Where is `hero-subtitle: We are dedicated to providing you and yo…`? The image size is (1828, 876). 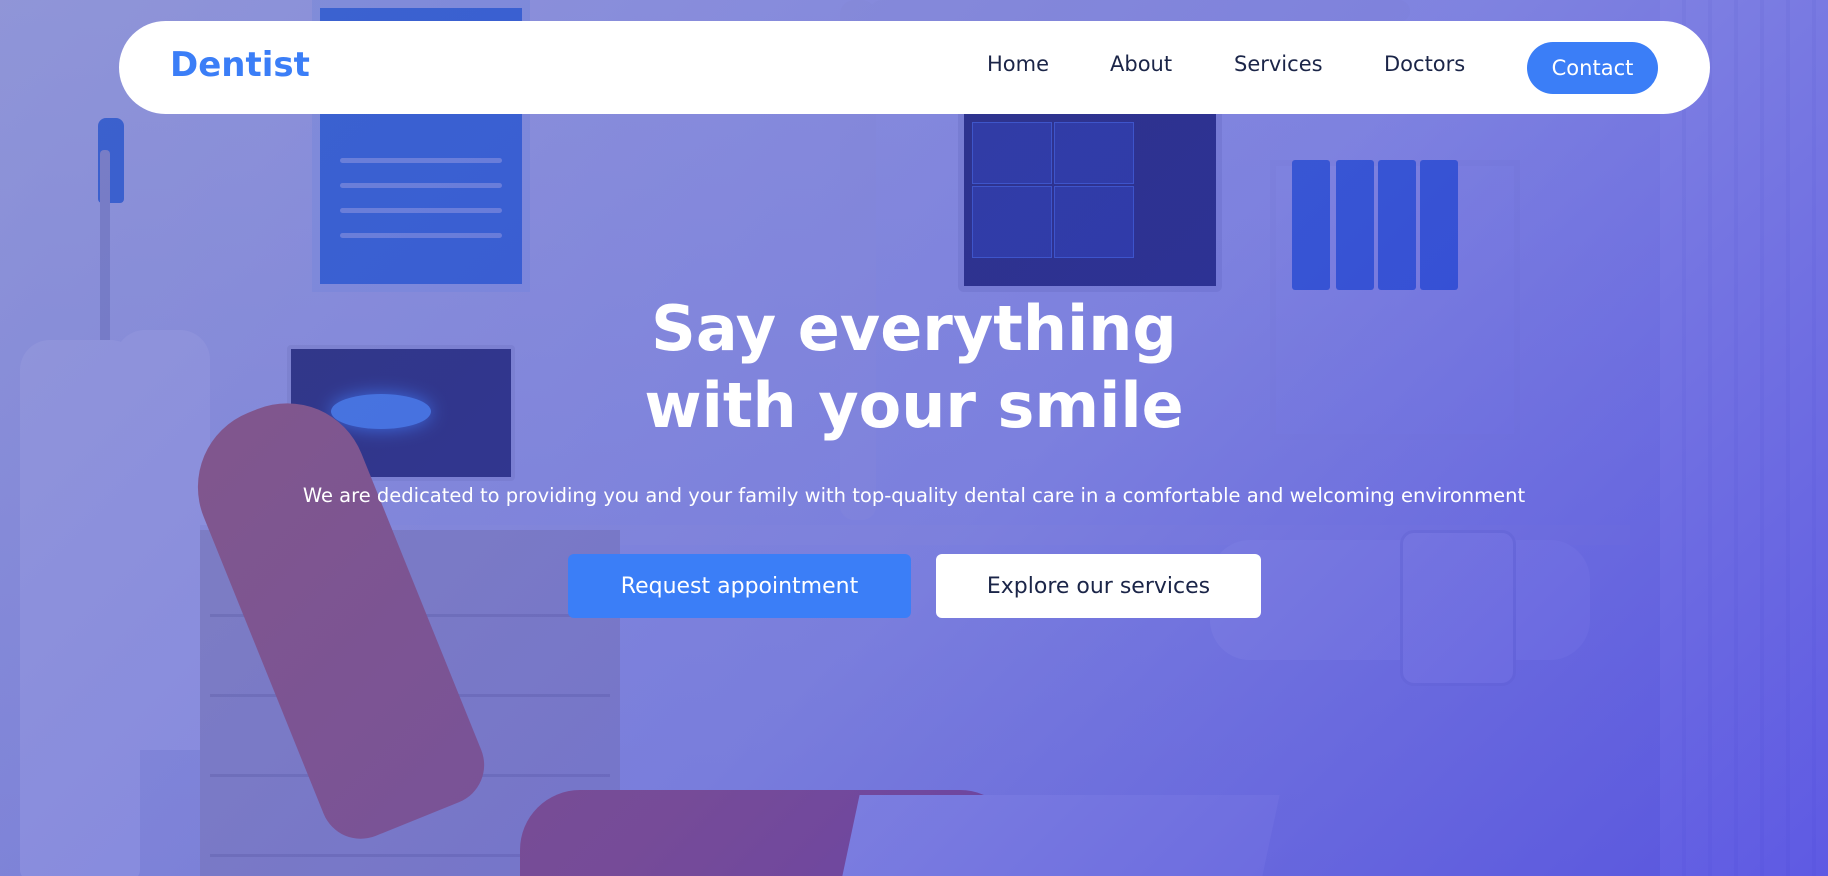 hero-subtitle: We are dedicated to providing you and yo… is located at coordinates (914, 495).